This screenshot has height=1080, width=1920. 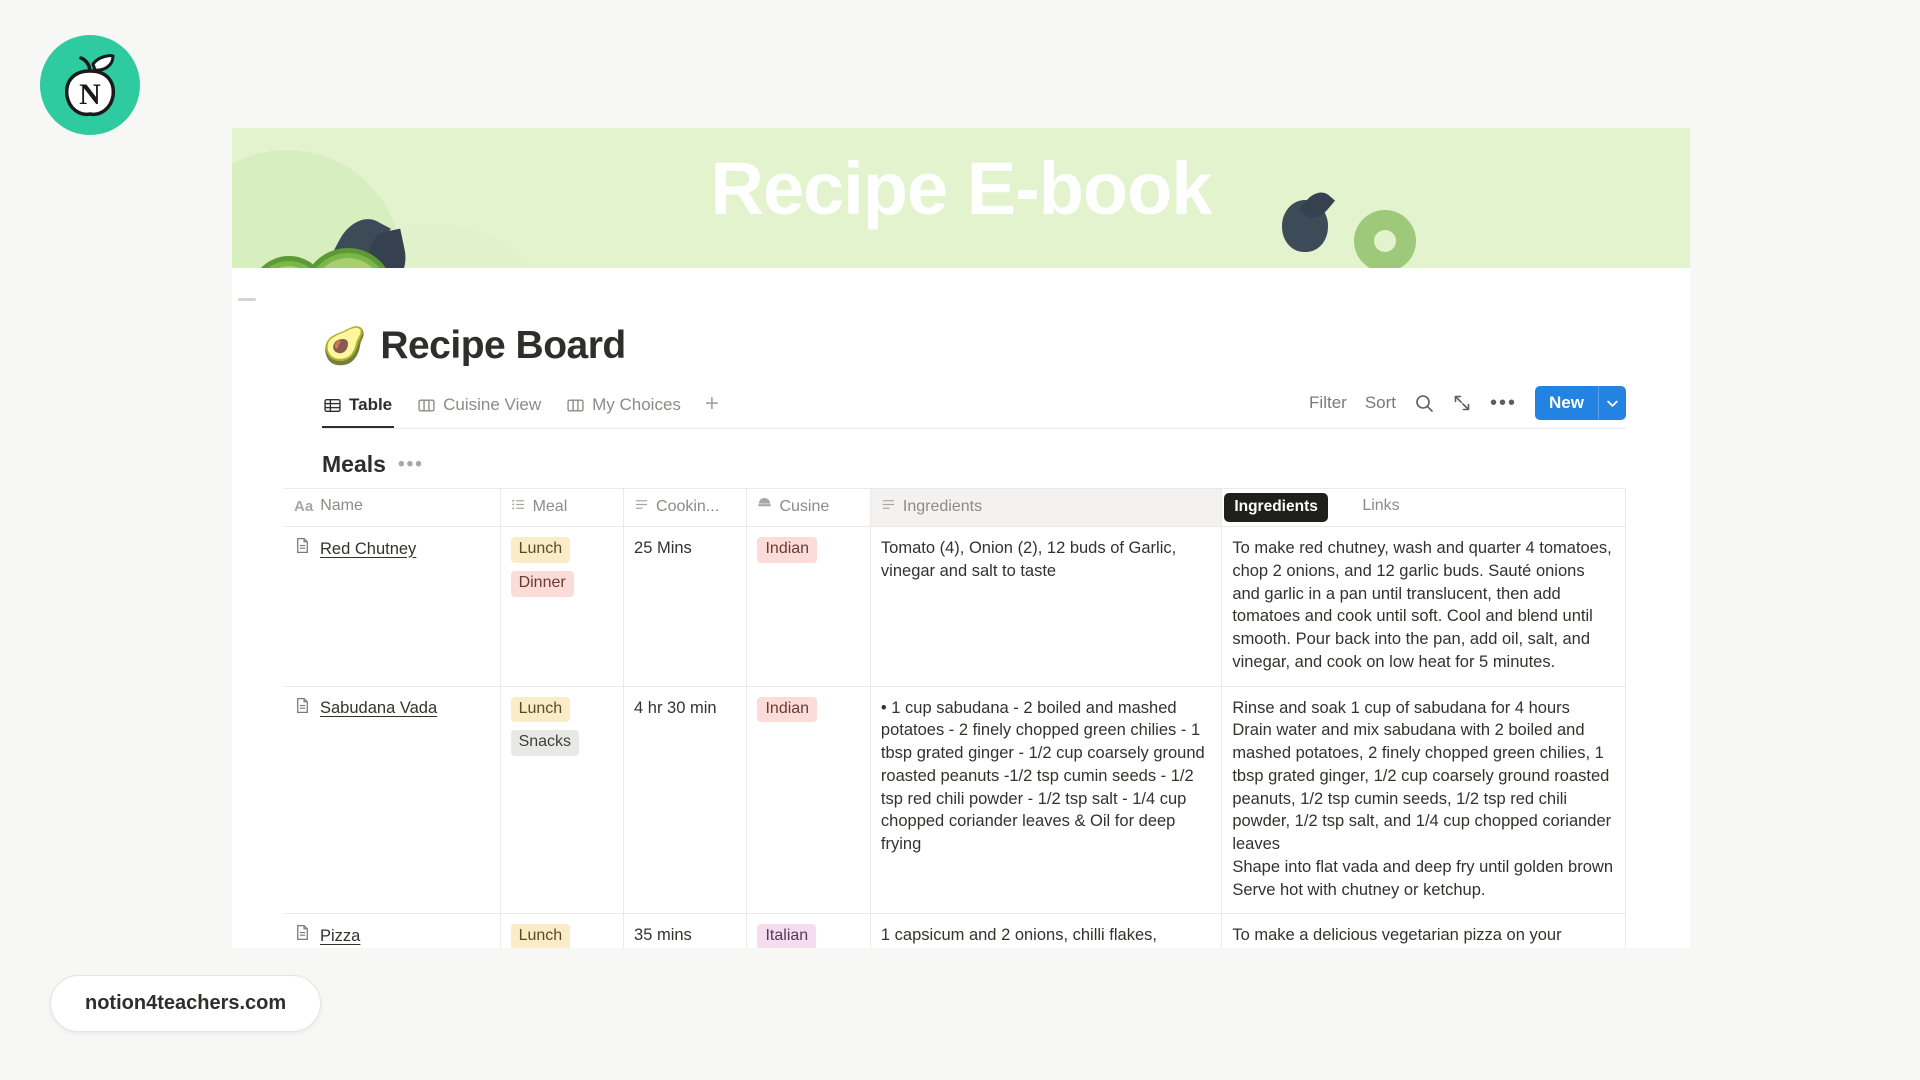 What do you see at coordinates (503, 345) in the screenshot?
I see `page-title-text: Recipe Board` at bounding box center [503, 345].